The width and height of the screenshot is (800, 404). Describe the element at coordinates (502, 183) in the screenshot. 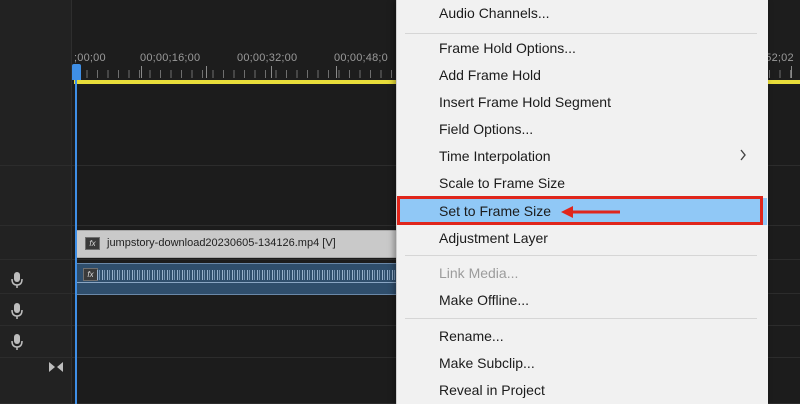

I see `menu-item-label: Scale to Frame Size` at that location.